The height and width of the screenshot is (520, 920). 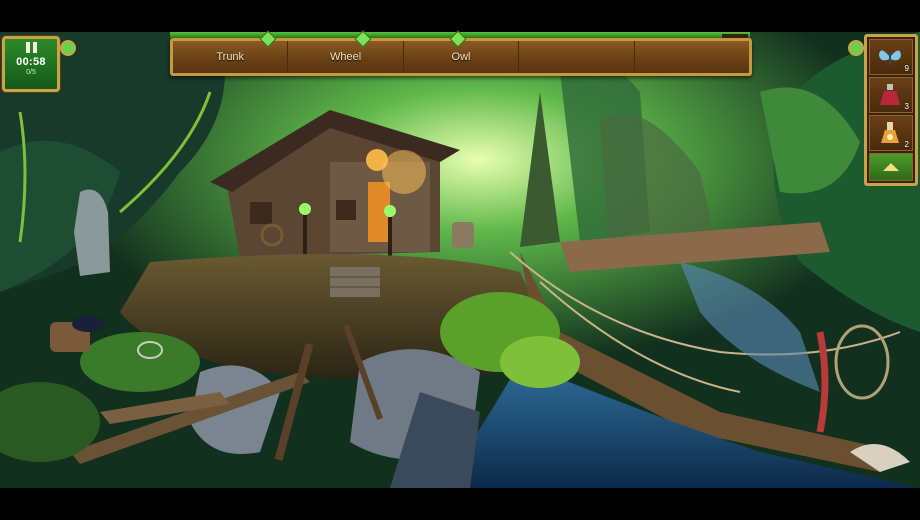 I want to click on inventory-slot: 9, so click(x=891, y=57).